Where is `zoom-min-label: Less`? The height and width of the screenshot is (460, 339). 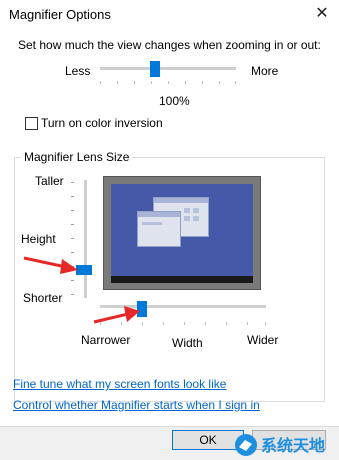 zoom-min-label: Less is located at coordinates (78, 71).